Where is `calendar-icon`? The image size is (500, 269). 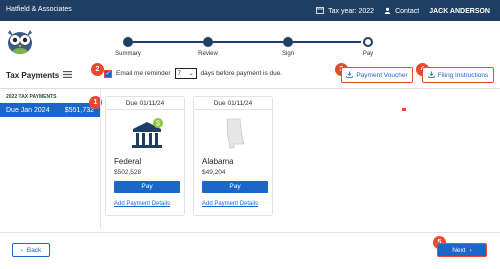
calendar-icon is located at coordinates (320, 11).